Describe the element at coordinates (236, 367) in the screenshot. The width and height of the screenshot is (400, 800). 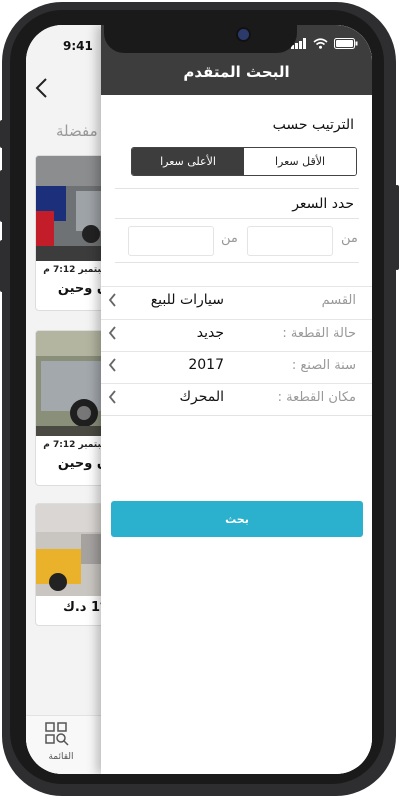
I see `filter-row-year: 2017 سنة الصنع :` at that location.